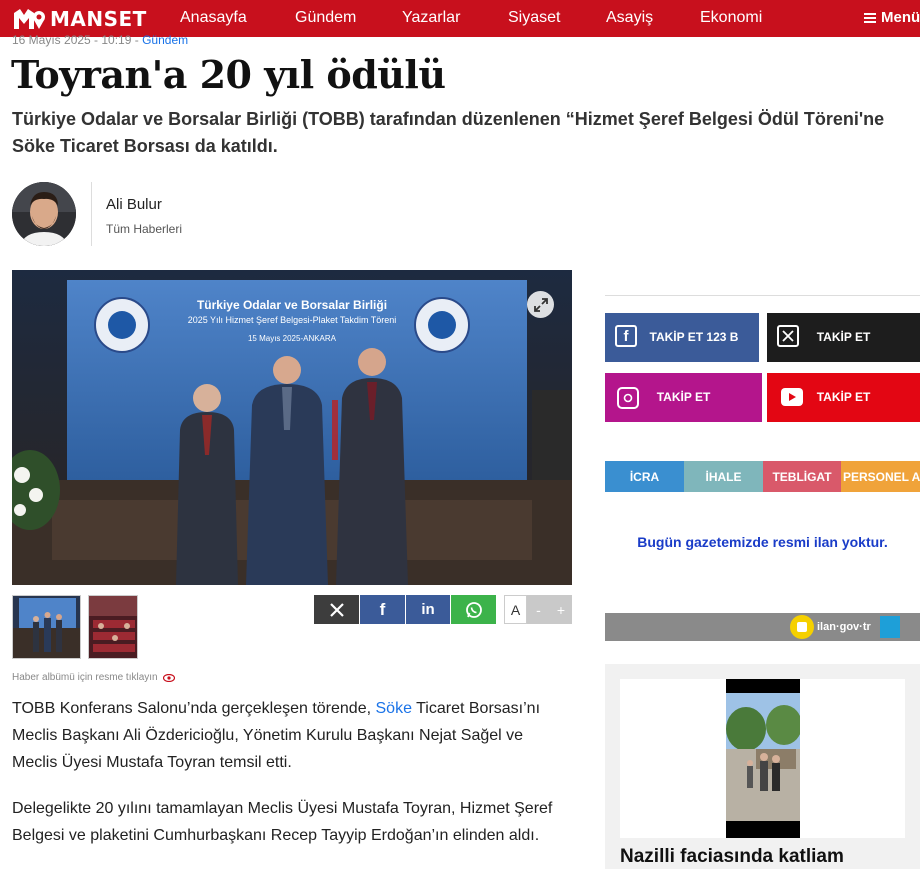 The width and height of the screenshot is (920, 869). What do you see at coordinates (228, 74) in the screenshot?
I see `article-title: Toyran'a 20 yıl ödülü` at bounding box center [228, 74].